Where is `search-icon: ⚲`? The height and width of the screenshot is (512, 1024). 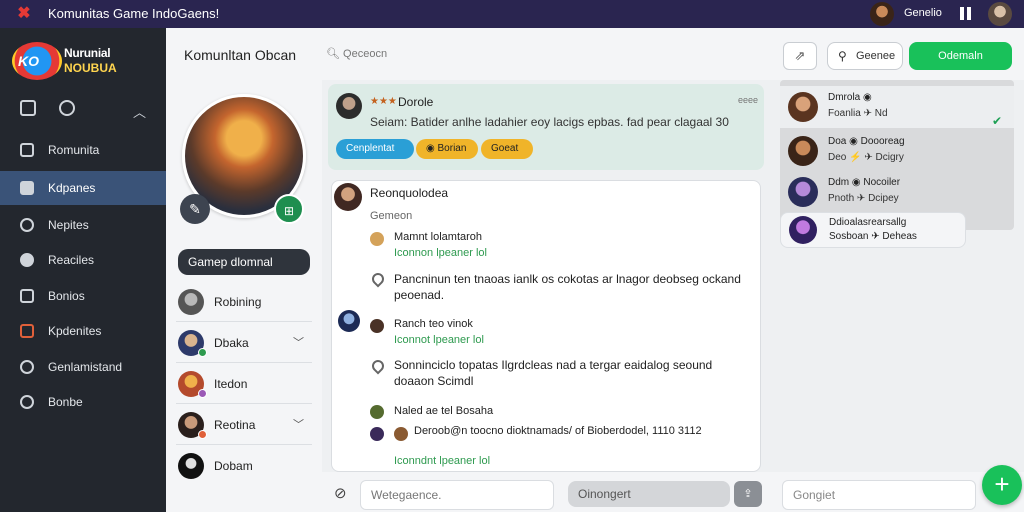
search-icon: ⚲ is located at coordinates (842, 56).